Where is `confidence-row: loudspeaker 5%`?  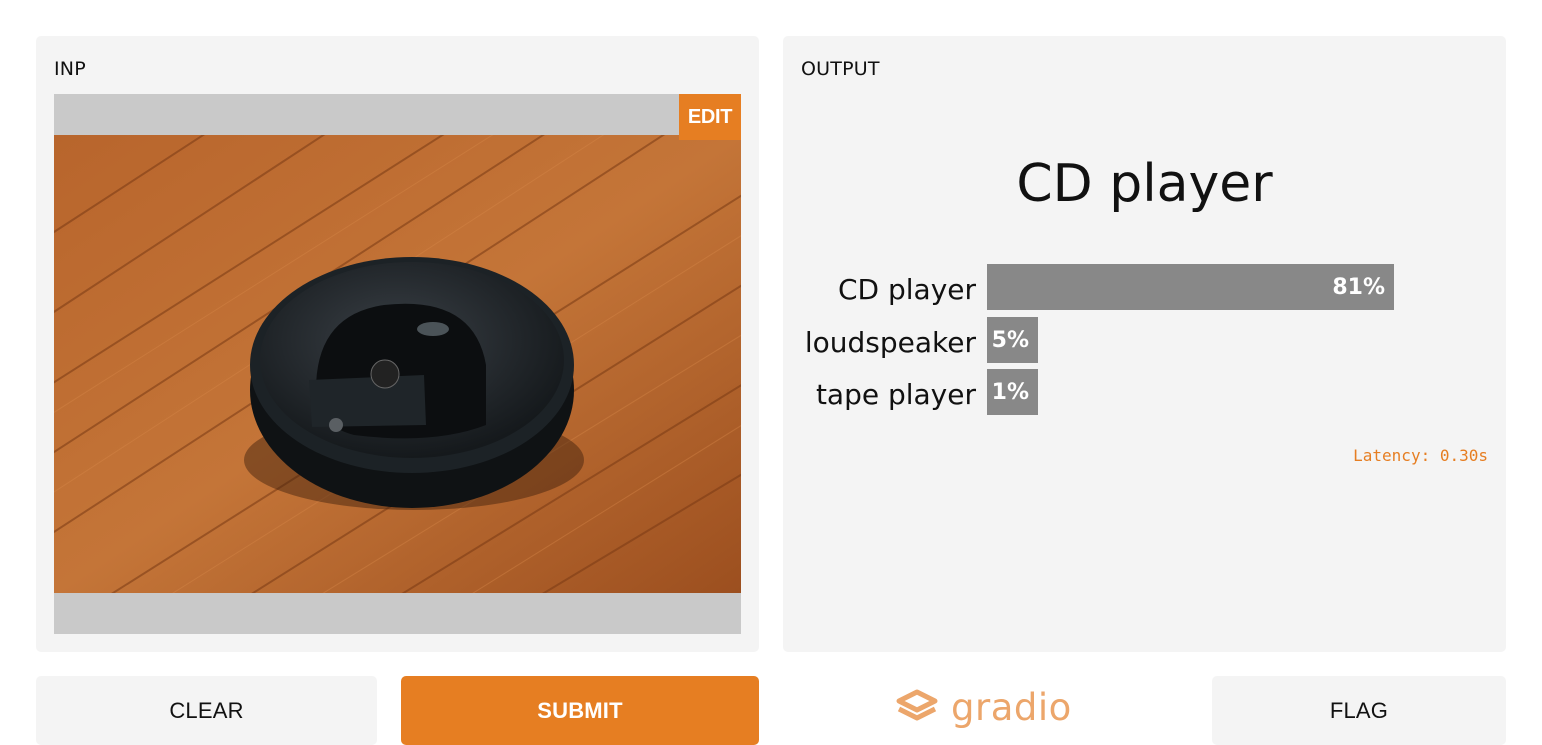 confidence-row: loudspeaker 5% is located at coordinates (1144, 340).